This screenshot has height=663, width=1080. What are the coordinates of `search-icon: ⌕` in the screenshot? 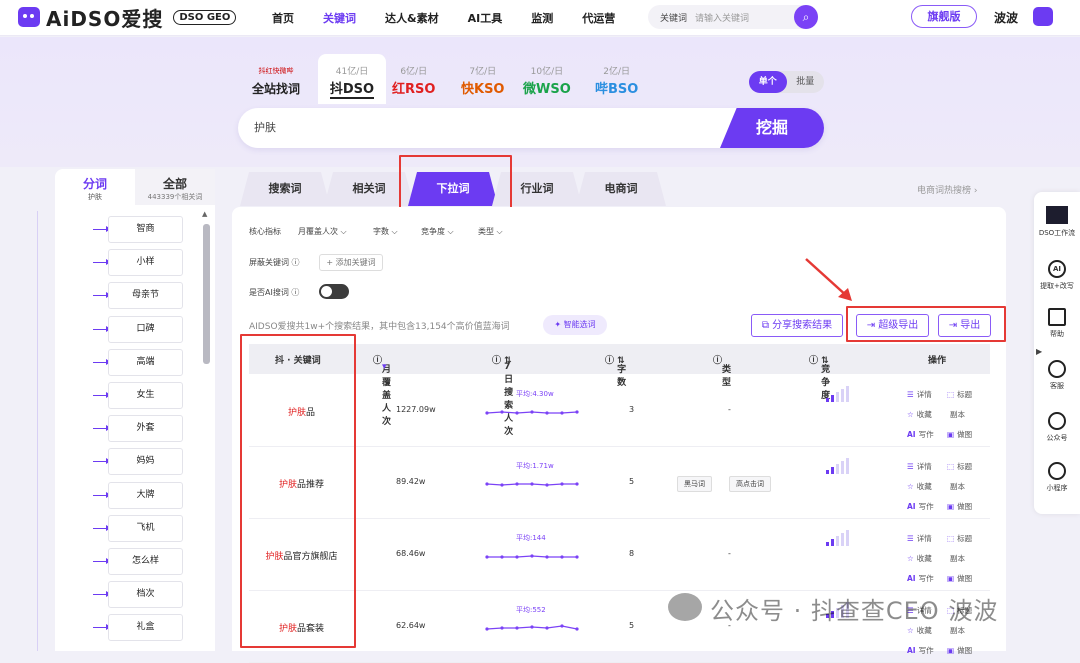 It's located at (806, 17).